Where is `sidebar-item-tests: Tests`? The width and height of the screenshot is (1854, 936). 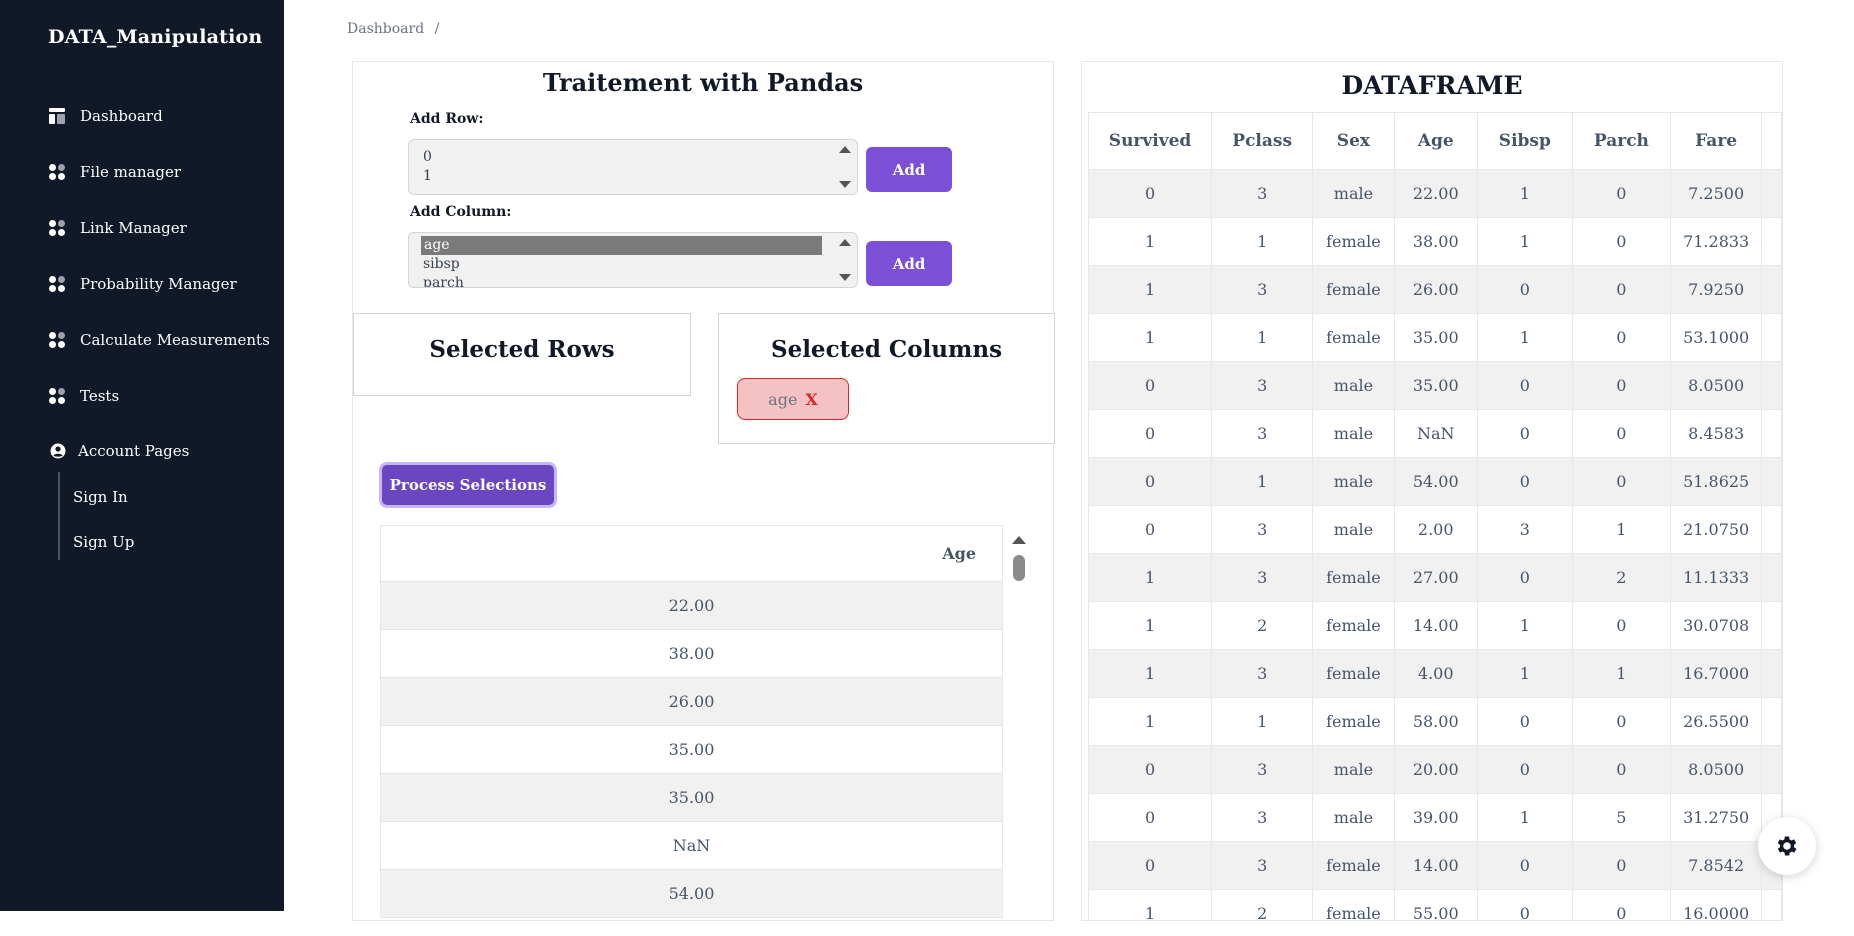 sidebar-item-tests: Tests is located at coordinates (83, 396).